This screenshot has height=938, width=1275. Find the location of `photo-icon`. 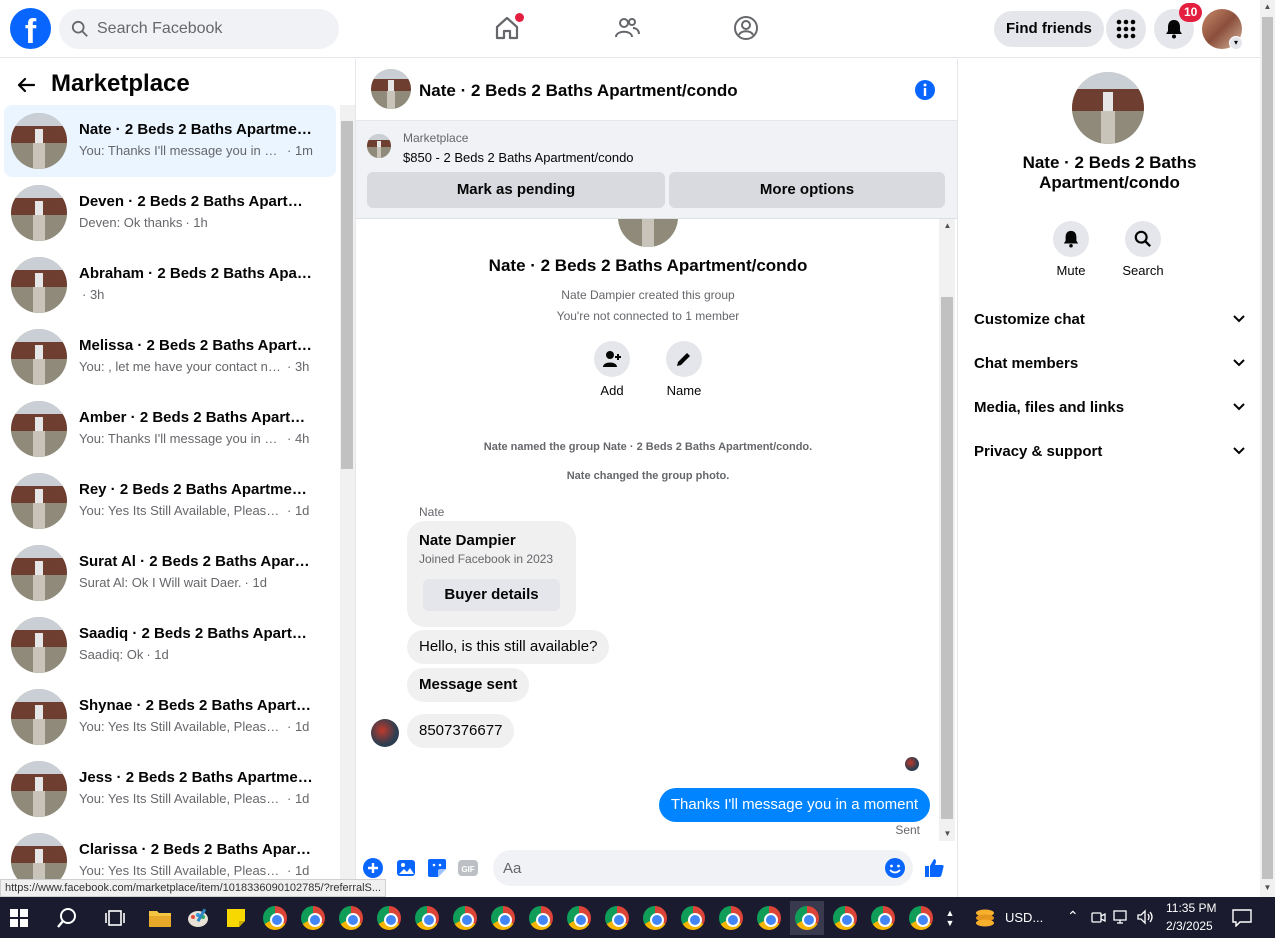

photo-icon is located at coordinates (406, 868).